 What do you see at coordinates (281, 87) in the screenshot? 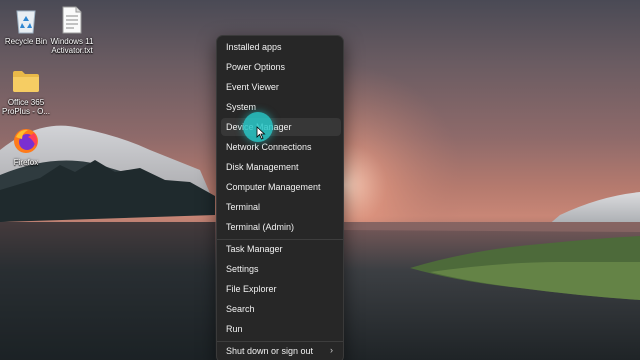
I see `menu-item-event-viewer: Event Viewer` at bounding box center [281, 87].